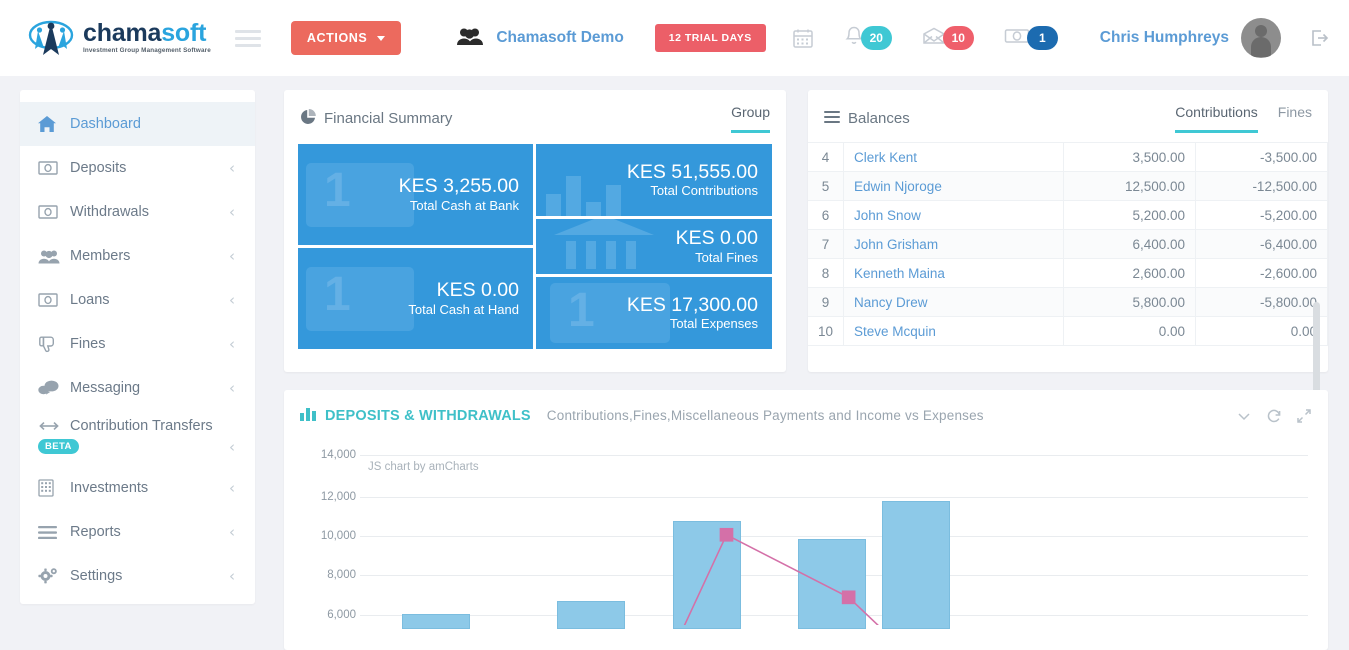 This screenshot has height=650, width=1349. Describe the element at coordinates (137, 256) in the screenshot. I see `sidebar-item-members: Members ‹` at that location.